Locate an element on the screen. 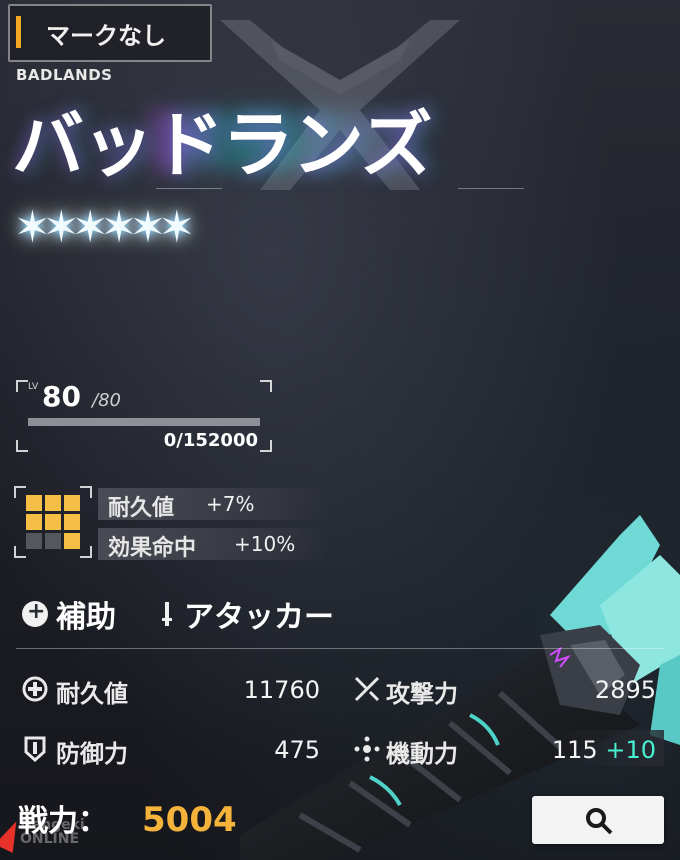  stat-mobility-value: 115 +10 is located at coordinates (598, 750).